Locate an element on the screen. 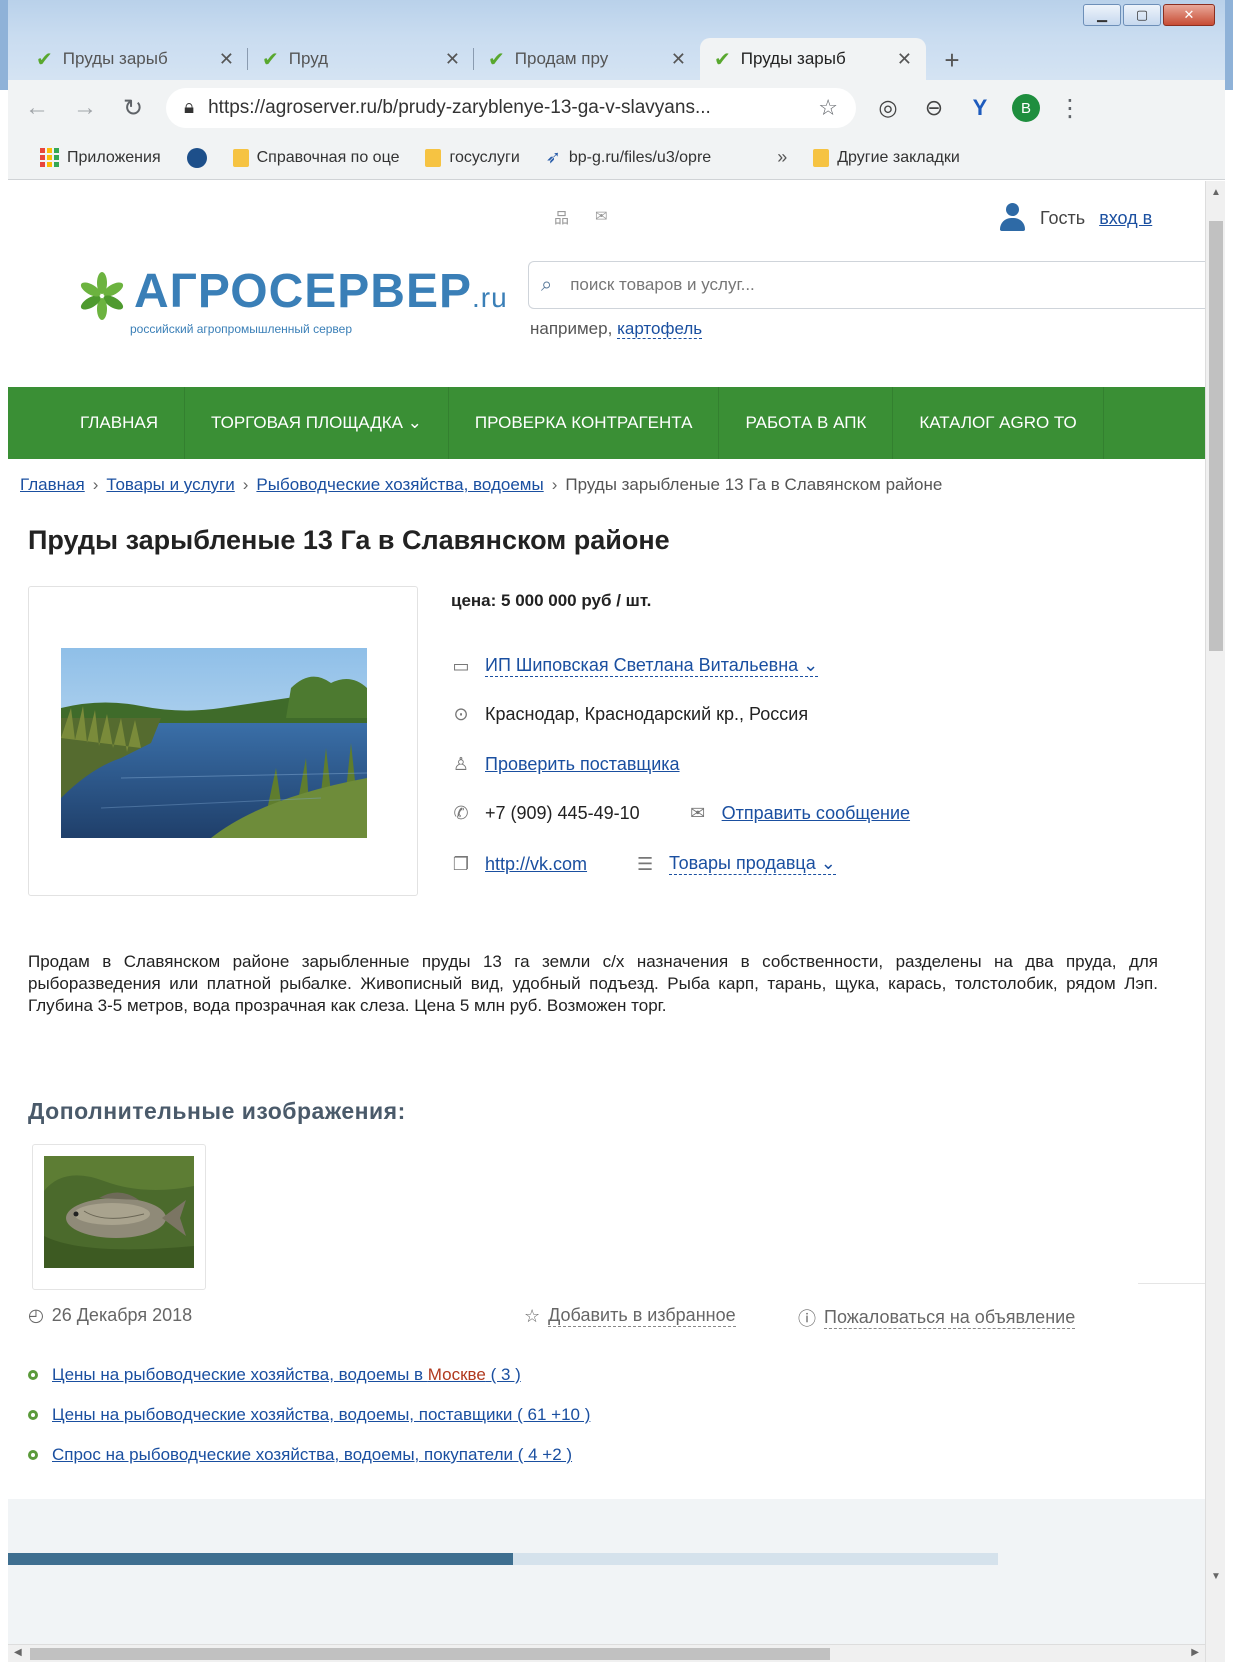  site-favicon-icon is located at coordinates (196, 157).